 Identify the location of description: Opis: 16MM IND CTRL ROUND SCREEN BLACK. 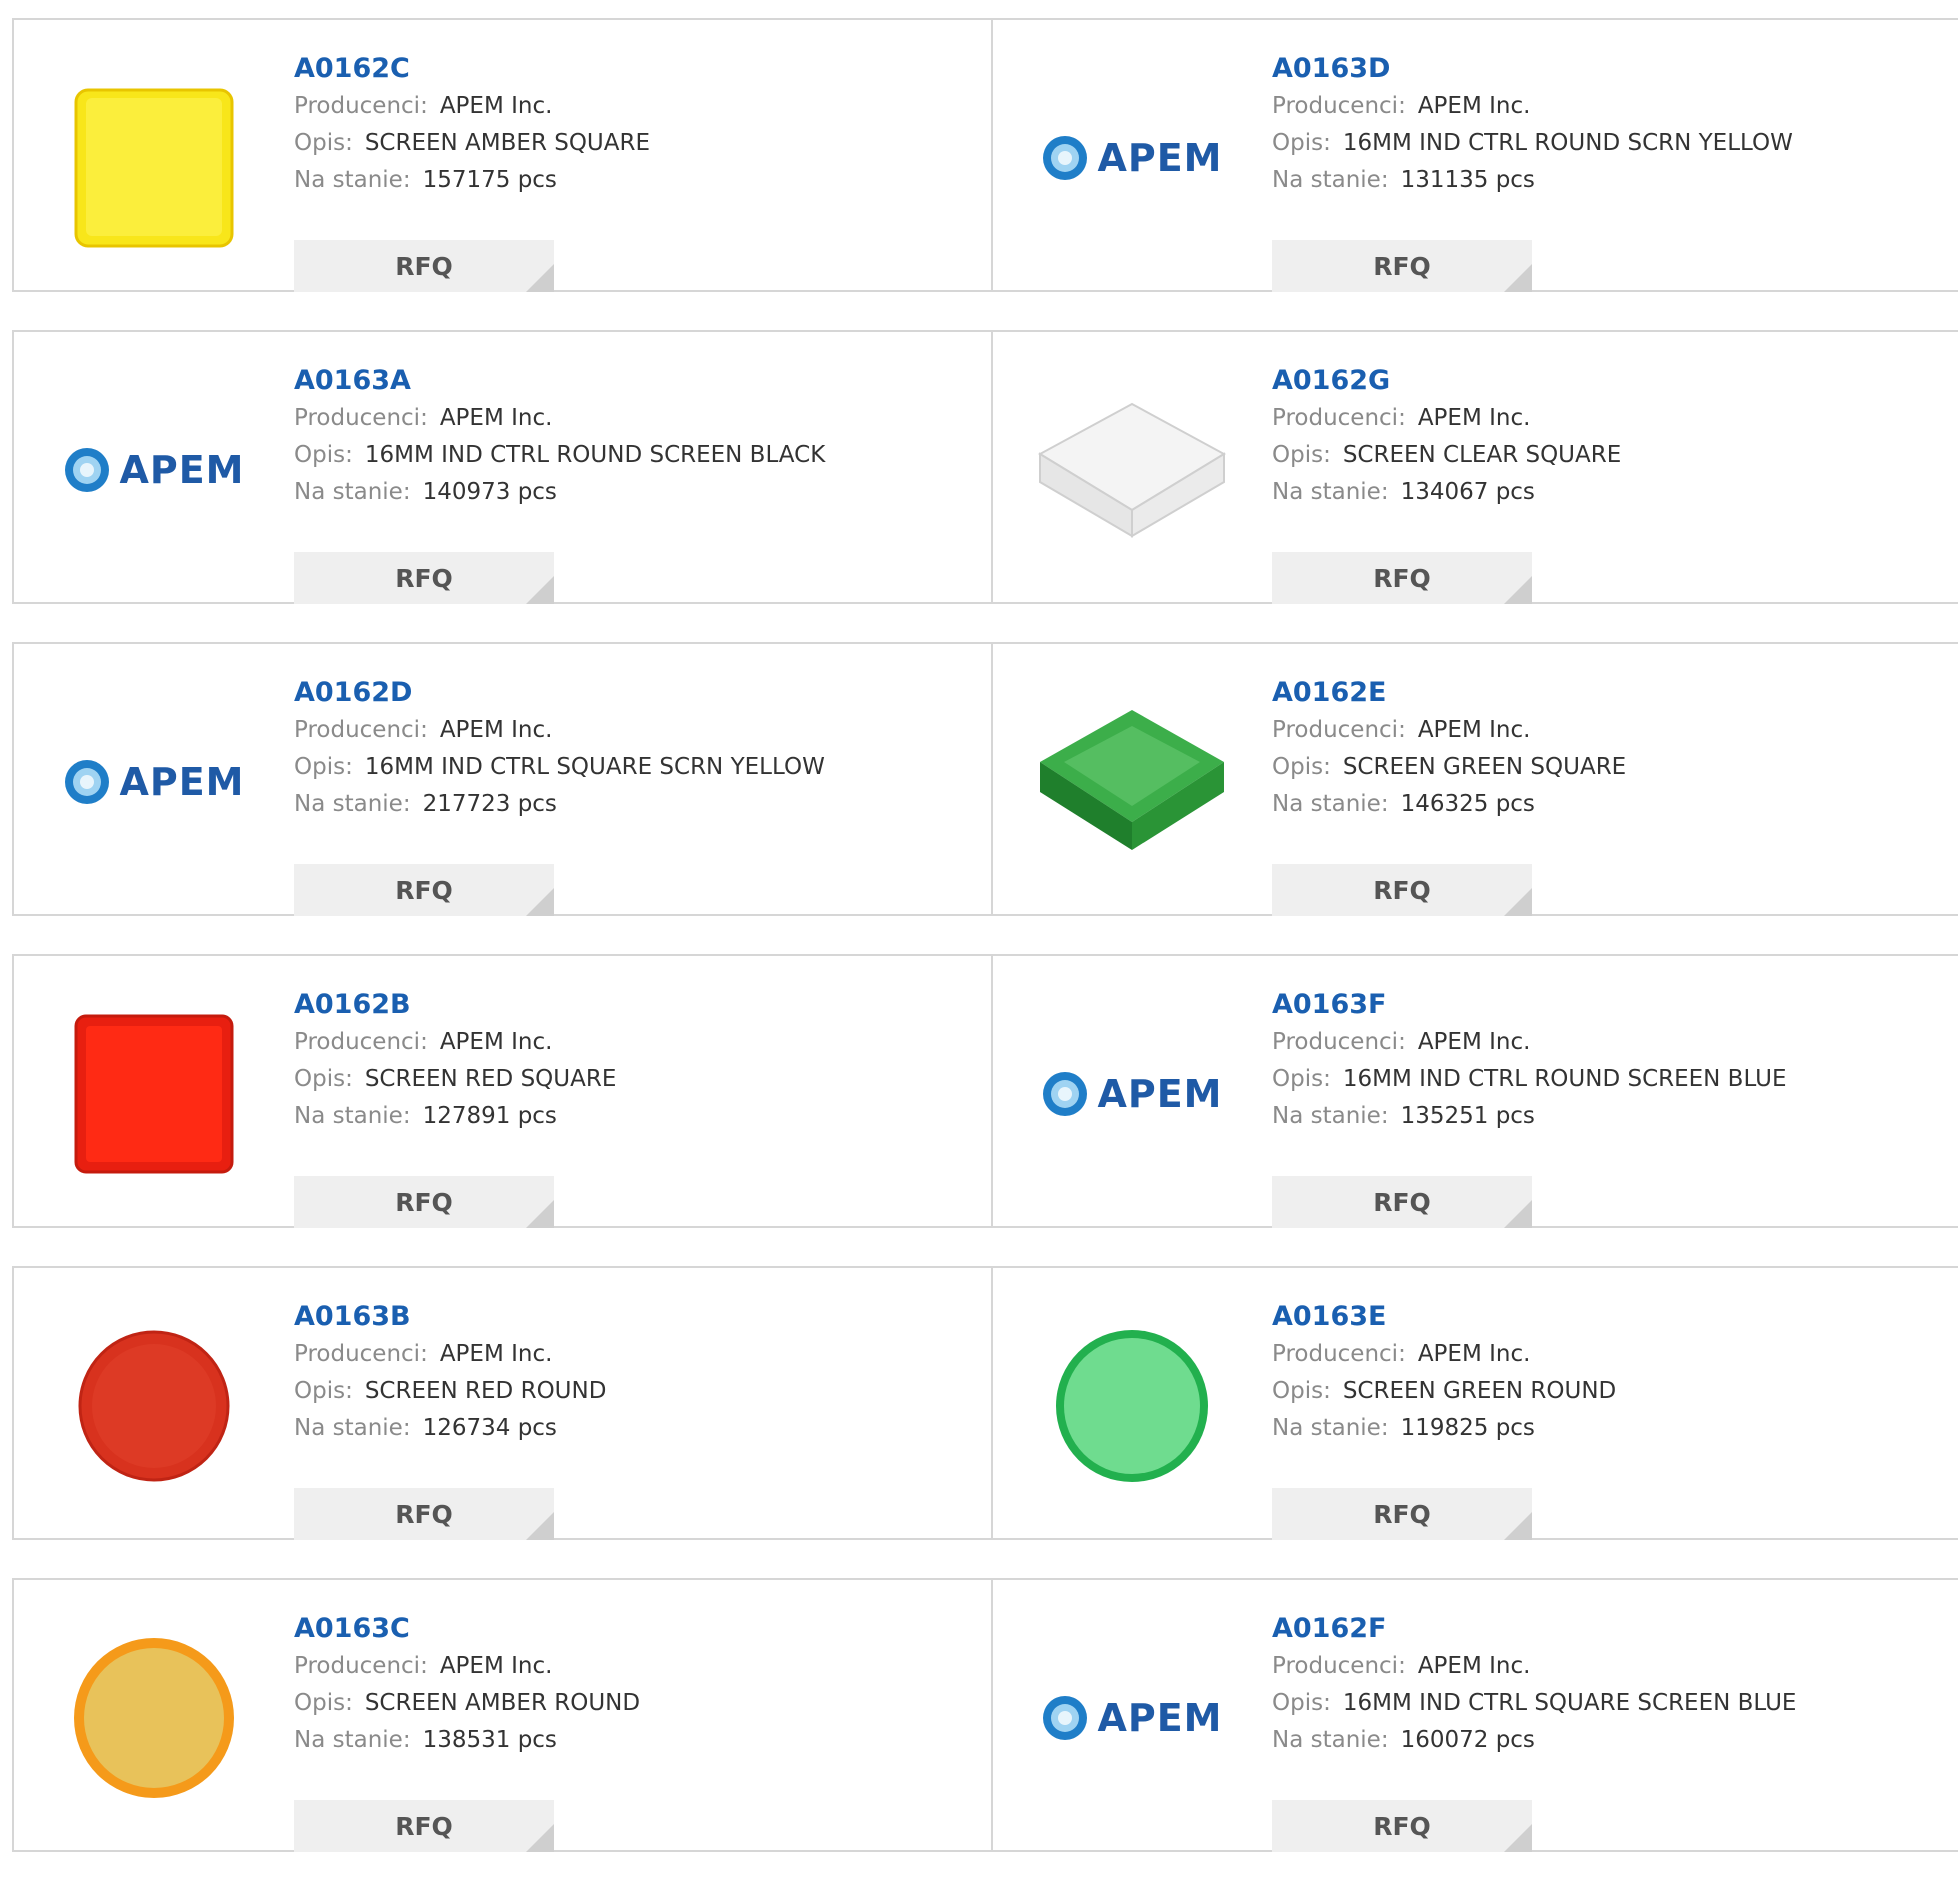
(559, 455).